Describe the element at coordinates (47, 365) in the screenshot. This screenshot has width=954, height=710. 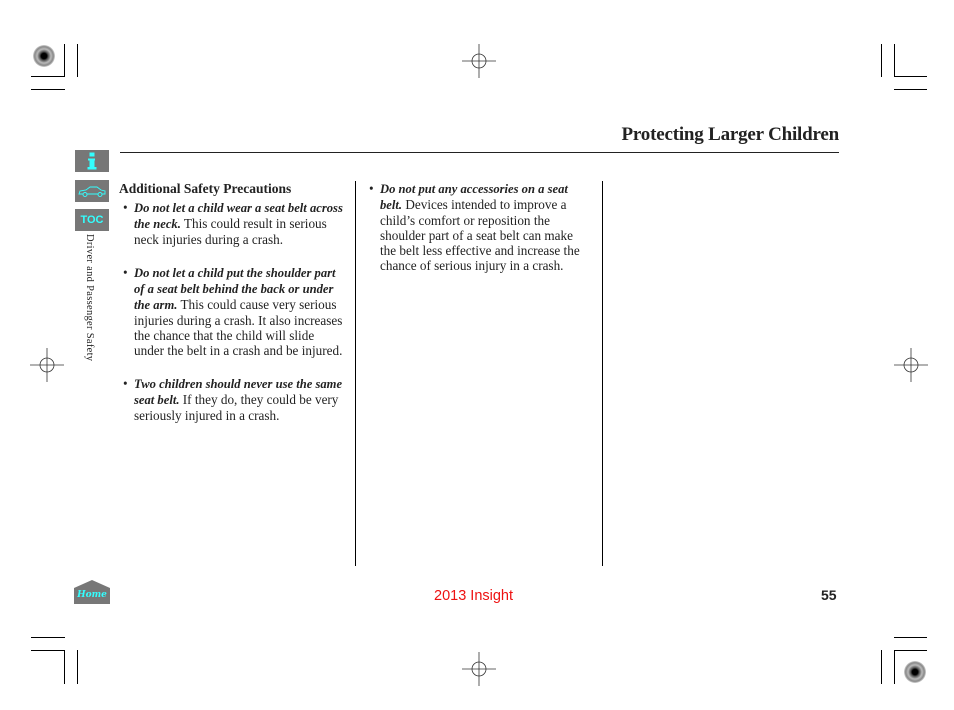
I see `crosshair-mark-left` at that location.